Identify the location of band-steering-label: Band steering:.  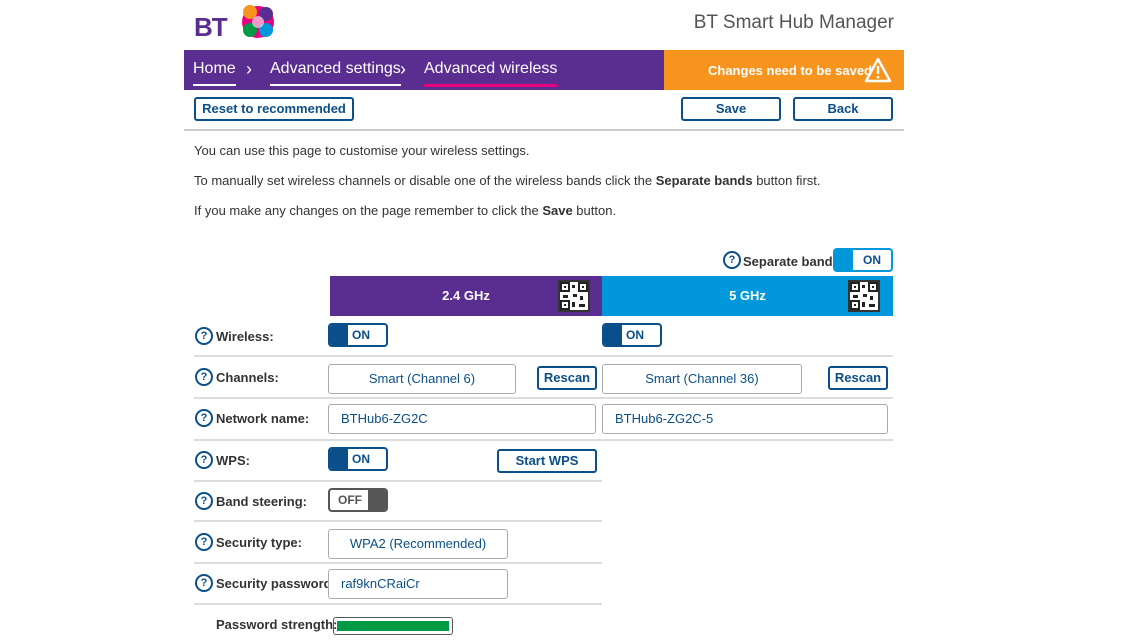
(262, 501).